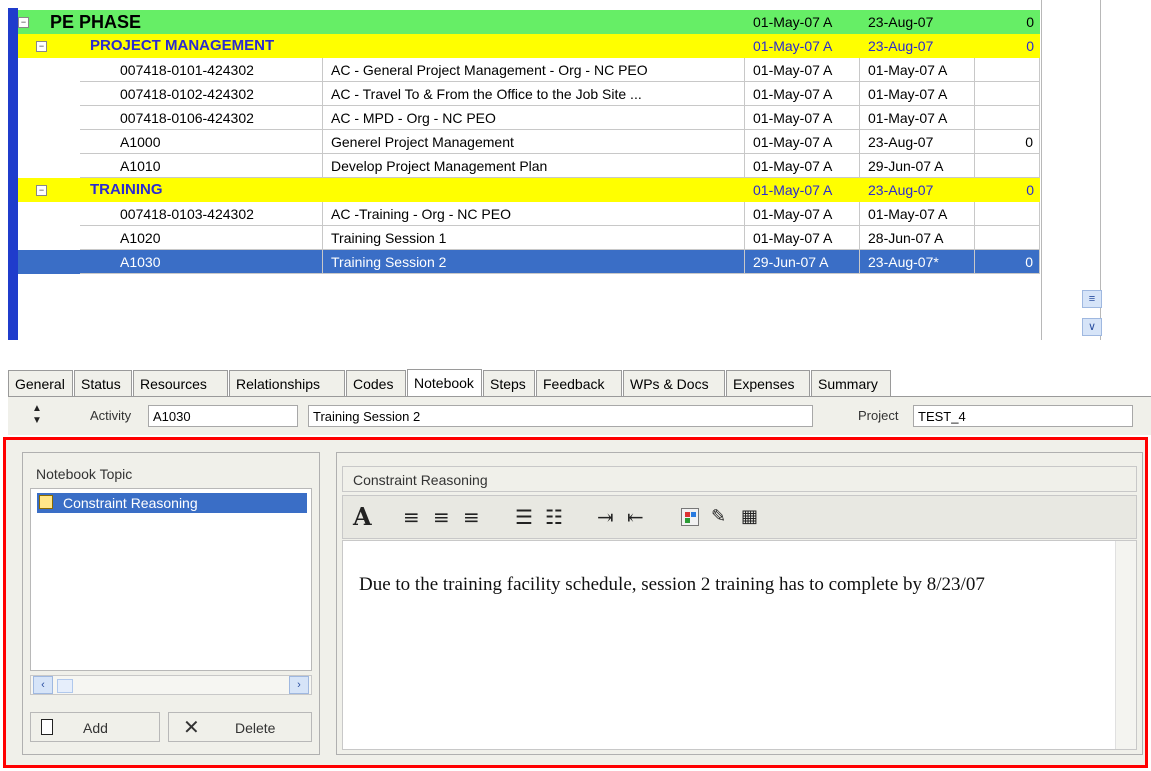  Describe the element at coordinates (201, 70) in the screenshot. I see `cell-id: 007418-0101-424302` at that location.